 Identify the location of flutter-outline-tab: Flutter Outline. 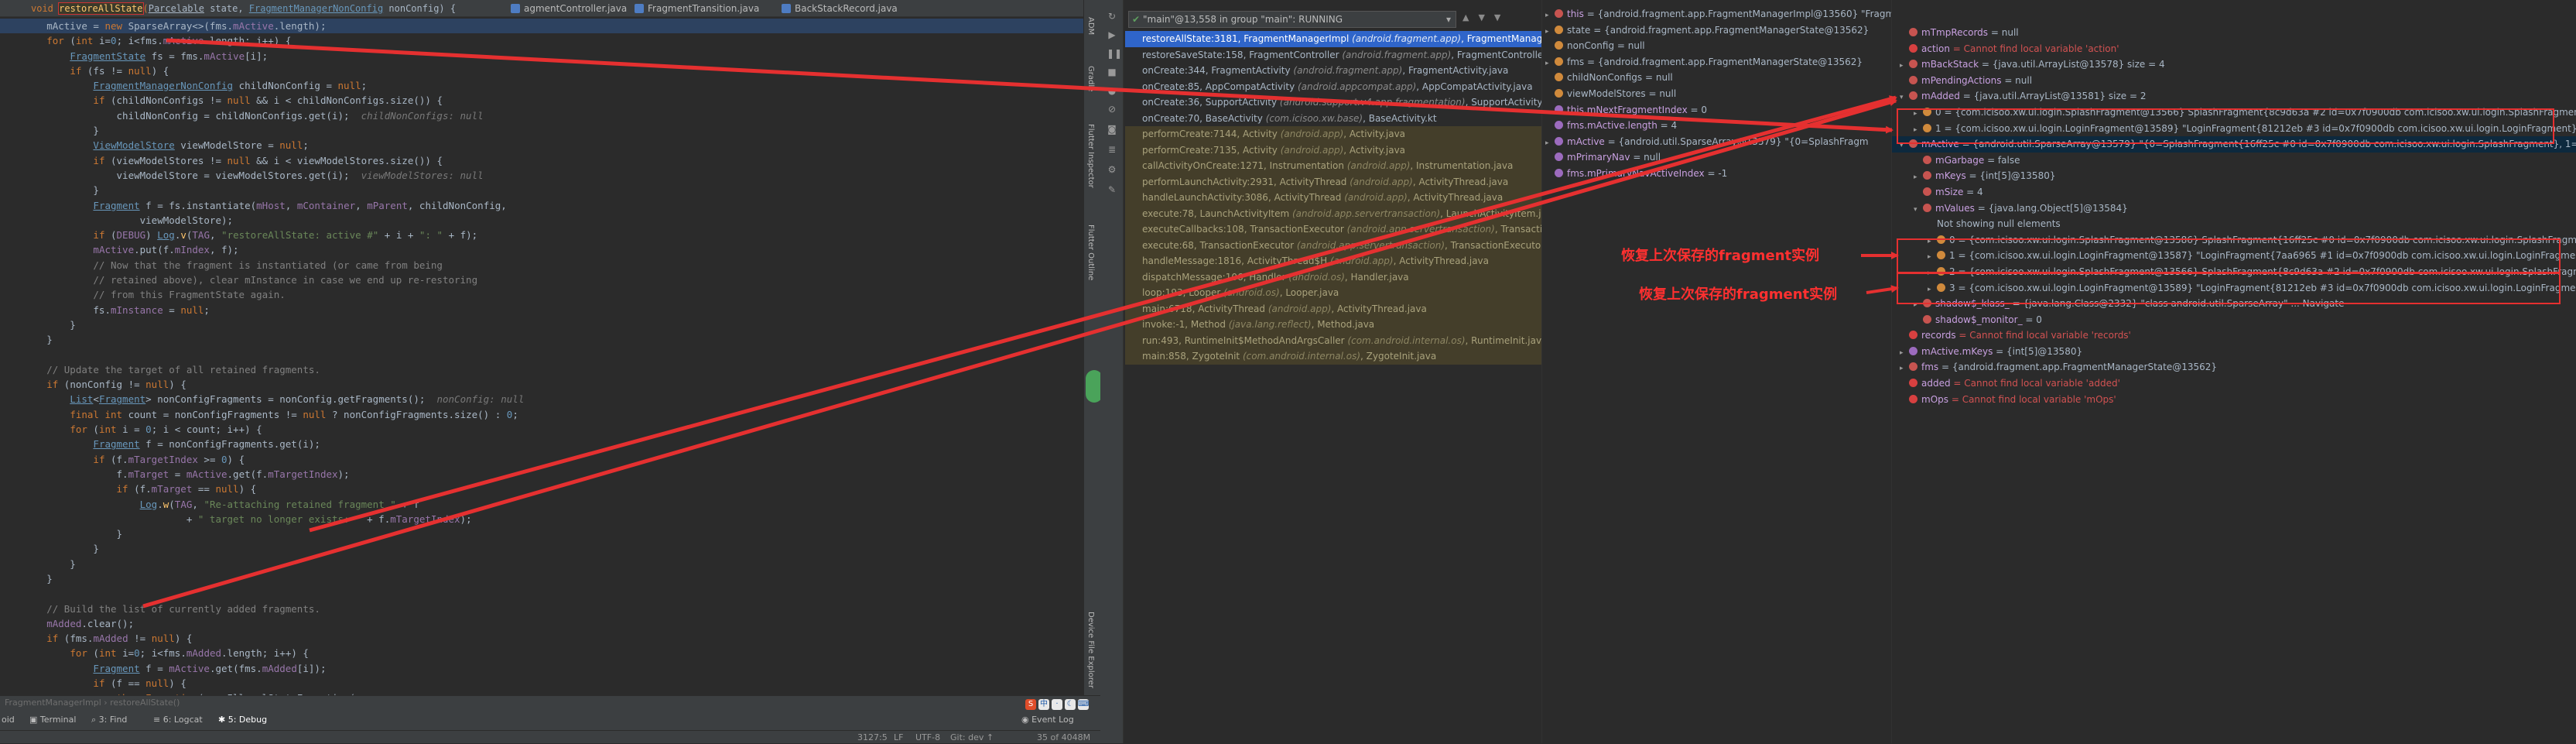
(1091, 253).